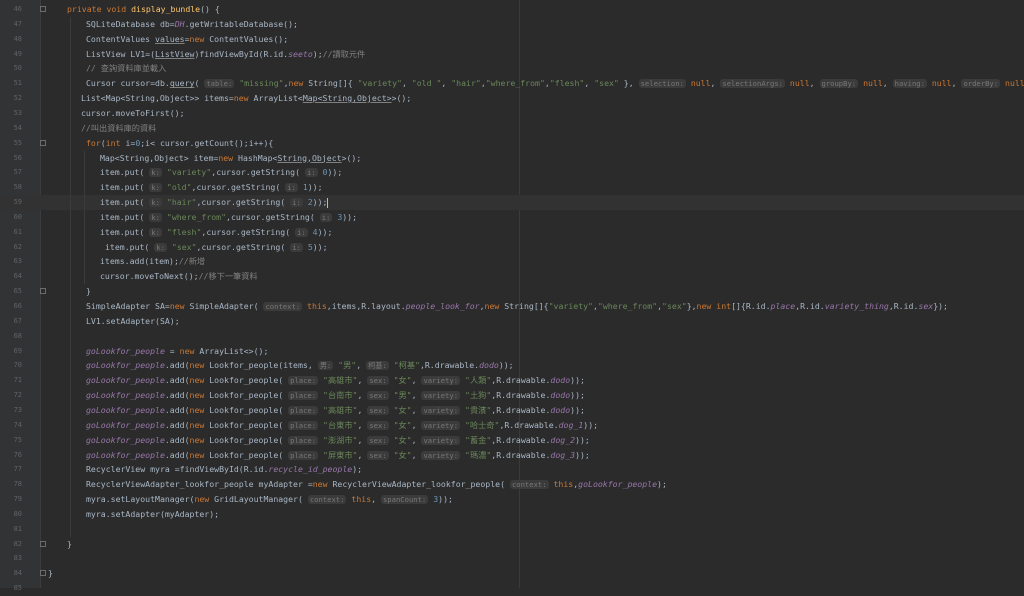 This screenshot has height=596, width=1024. Describe the element at coordinates (11, 321) in the screenshot. I see `line-number: 67` at that location.